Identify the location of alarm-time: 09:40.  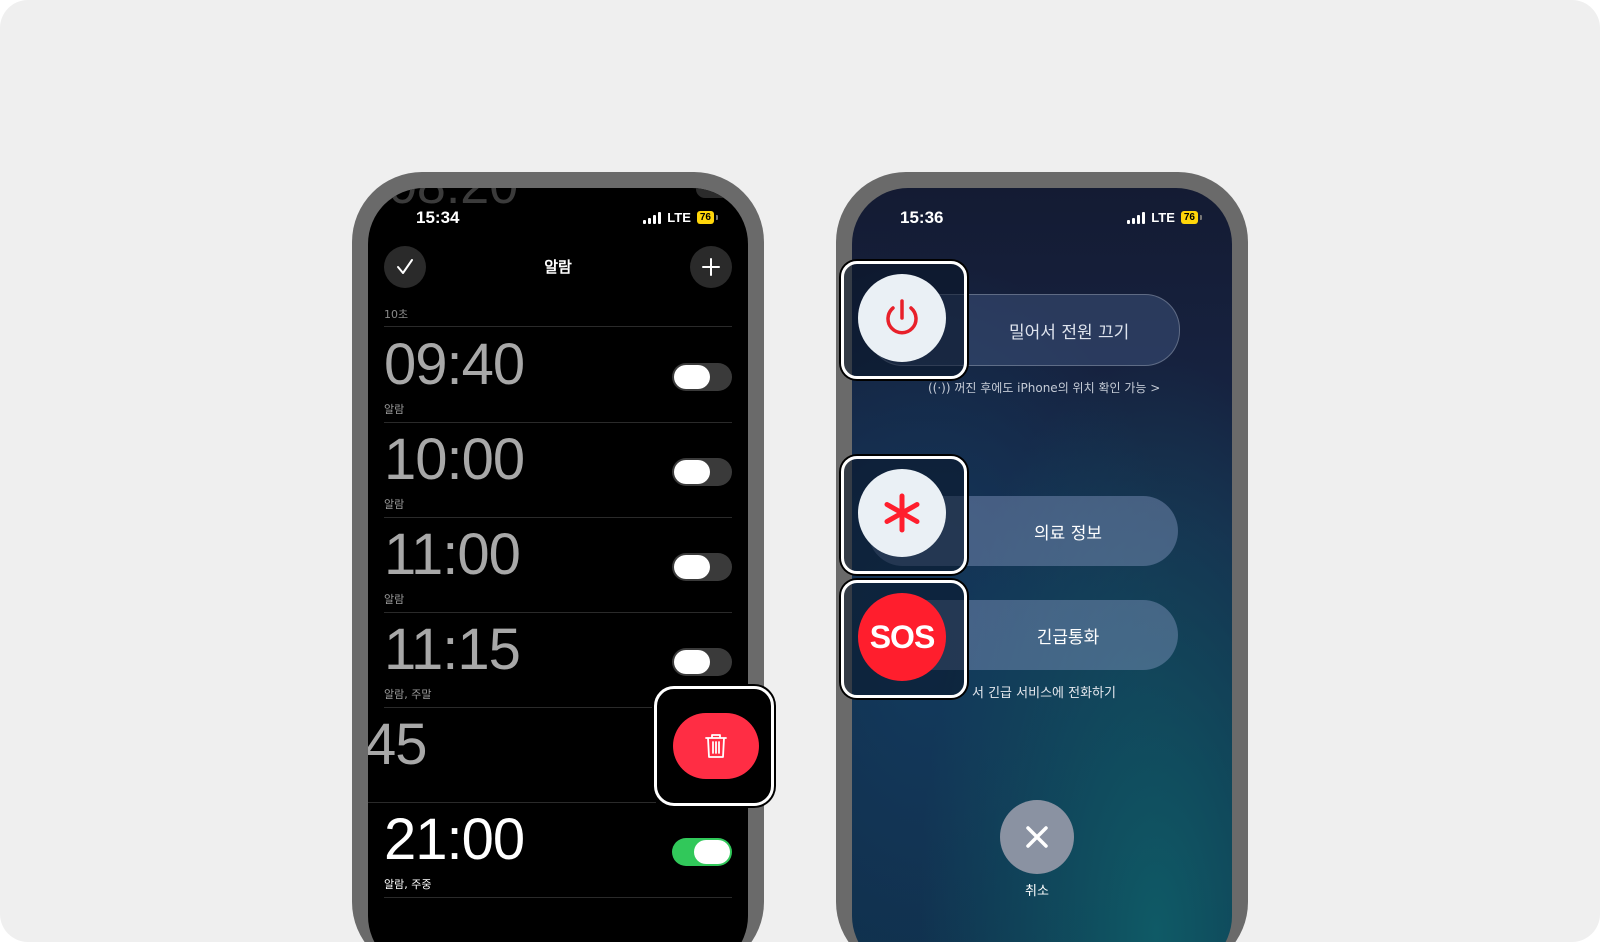
(454, 364).